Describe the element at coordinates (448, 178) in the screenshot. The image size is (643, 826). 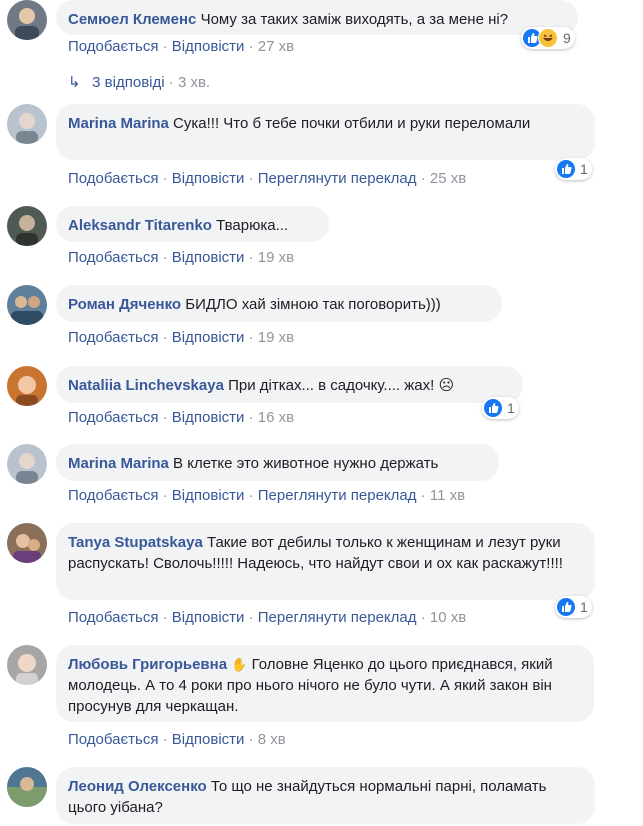
I see `comment-time: 25 хв` at that location.